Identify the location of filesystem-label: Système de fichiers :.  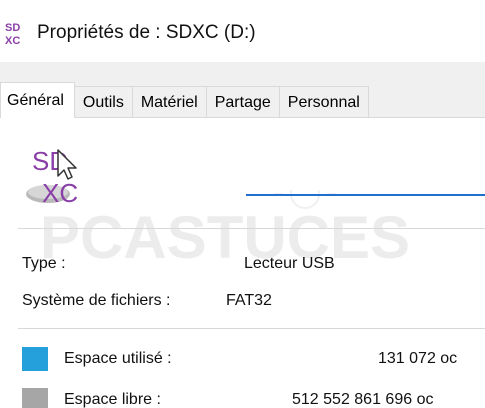
(96, 300).